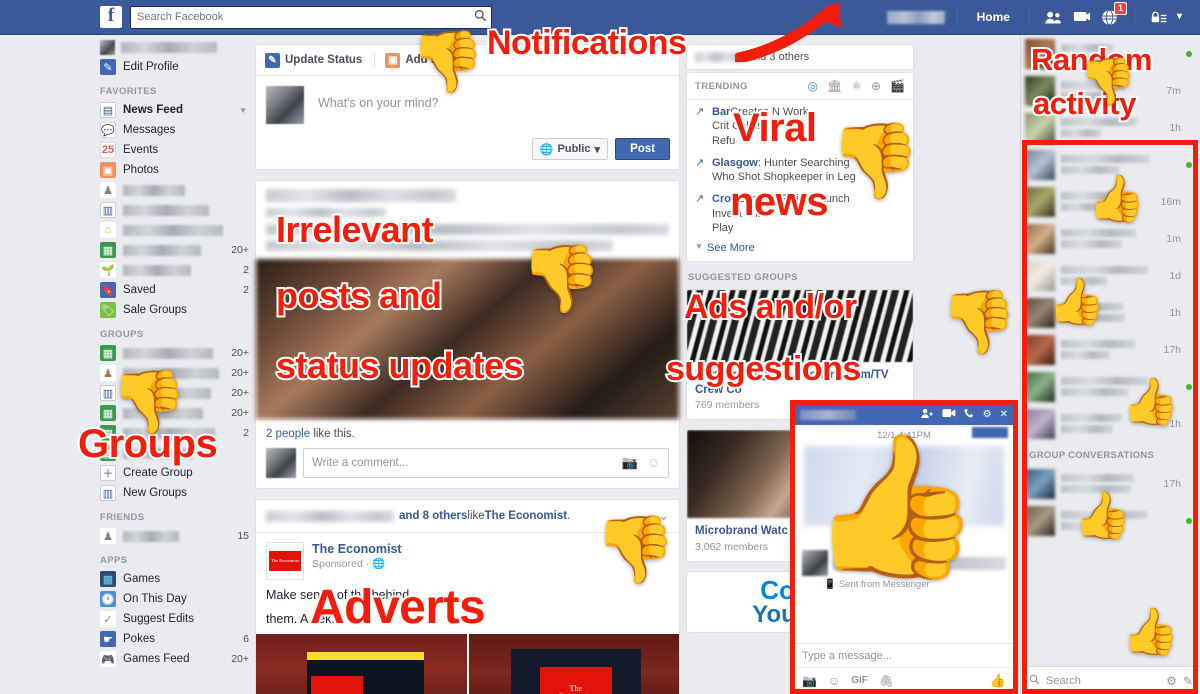 Image resolution: width=1200 pixels, height=694 pixels. What do you see at coordinates (177, 639) in the screenshot?
I see `sidebar-item-pokes: ☛ Pokes 6` at bounding box center [177, 639].